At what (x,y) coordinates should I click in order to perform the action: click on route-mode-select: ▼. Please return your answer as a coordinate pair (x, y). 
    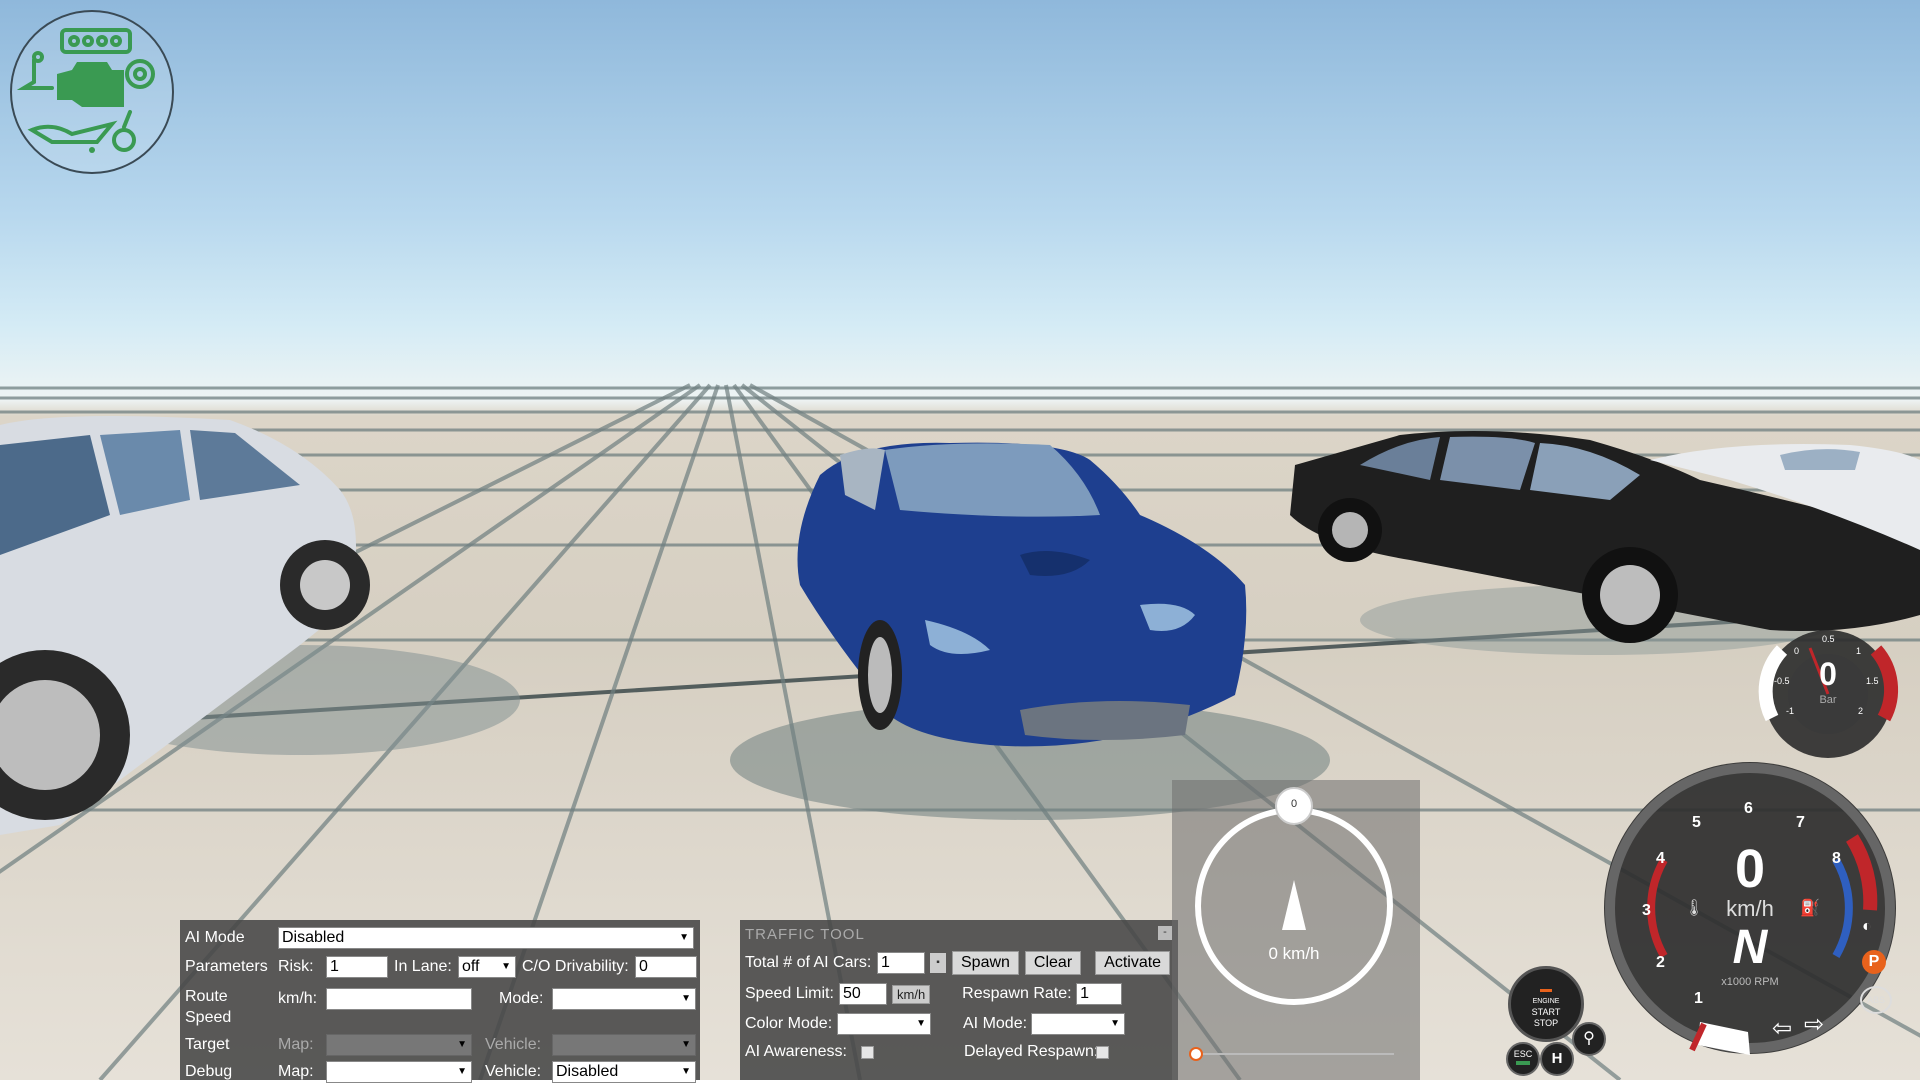
    Looking at the image, I should click on (624, 999).